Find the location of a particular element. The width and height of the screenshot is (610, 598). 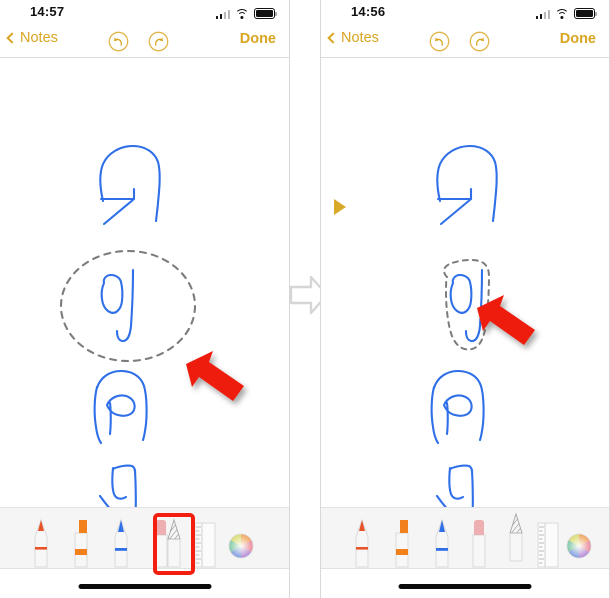

ink-strokes-before is located at coordinates (127, 325).